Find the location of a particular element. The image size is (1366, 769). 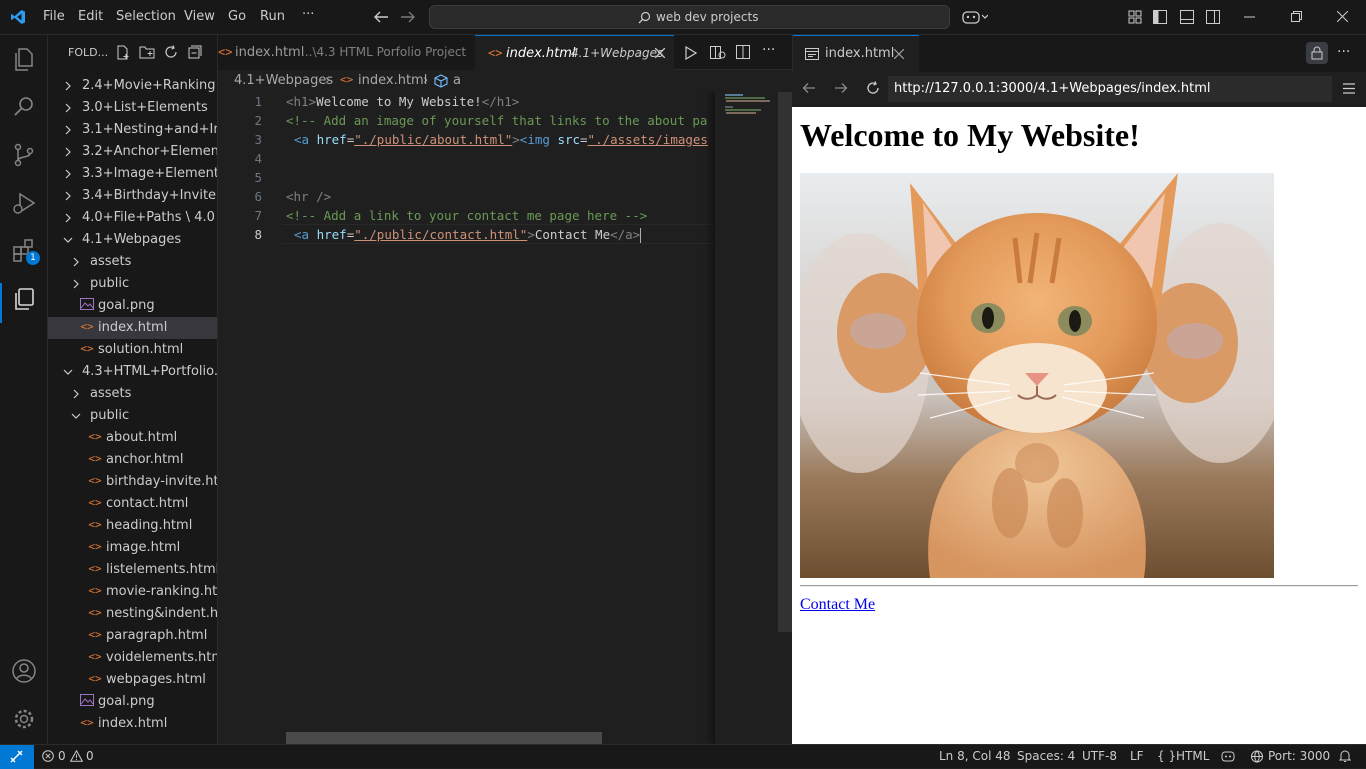

new-folder-icon is located at coordinates (147, 52).